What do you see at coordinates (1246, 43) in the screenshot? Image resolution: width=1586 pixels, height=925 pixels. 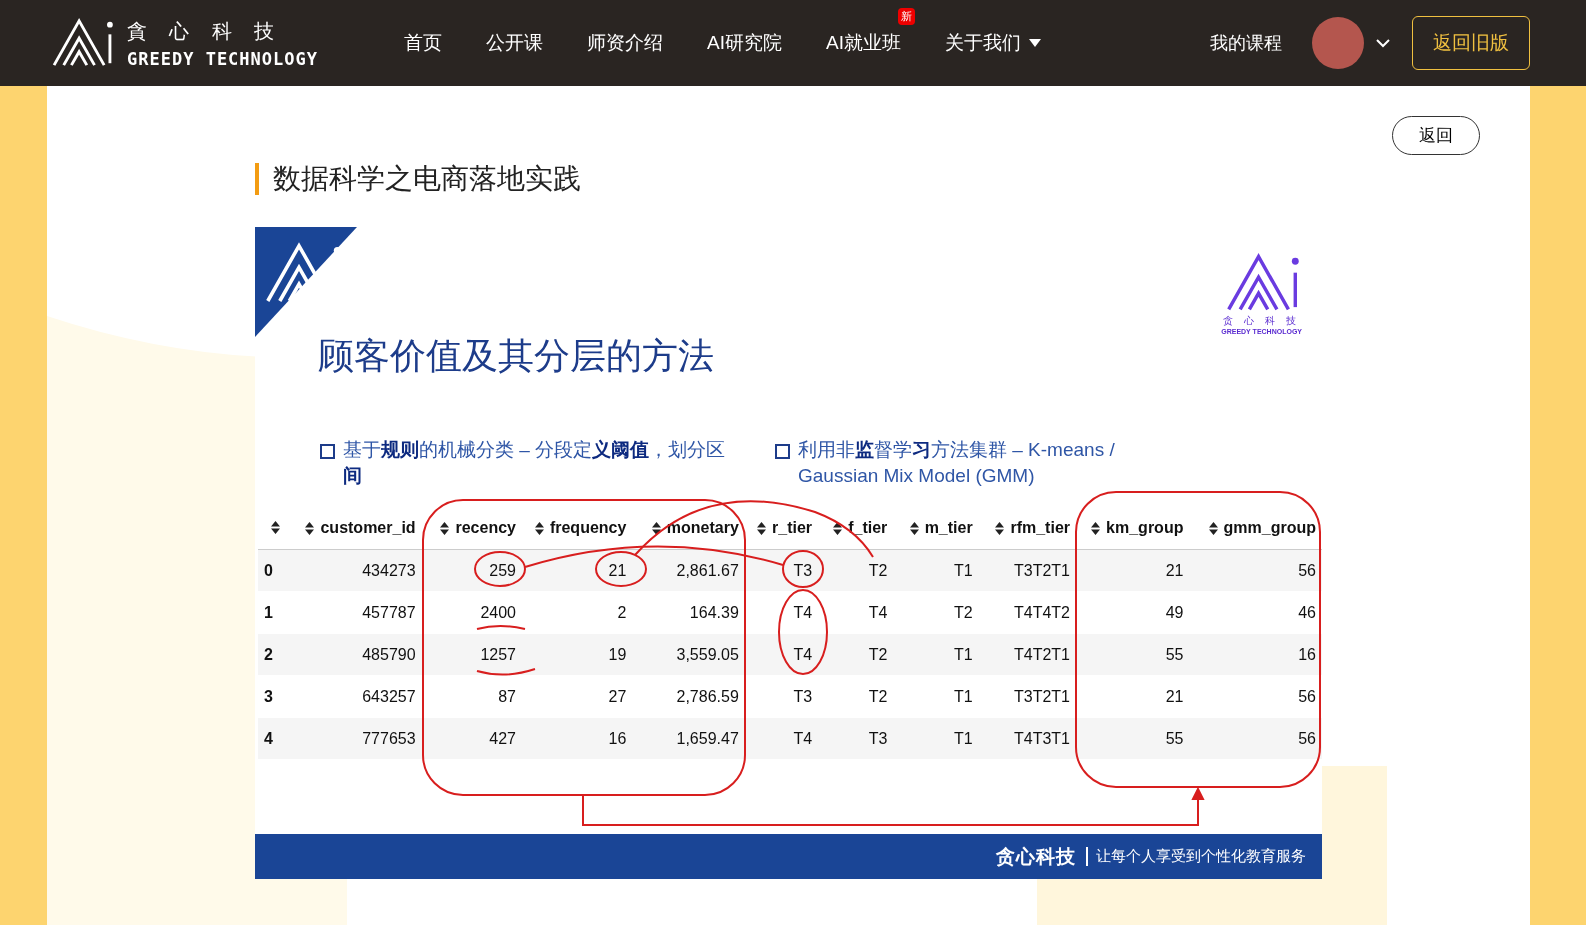 I see `my-courses-link: 我的课程` at bounding box center [1246, 43].